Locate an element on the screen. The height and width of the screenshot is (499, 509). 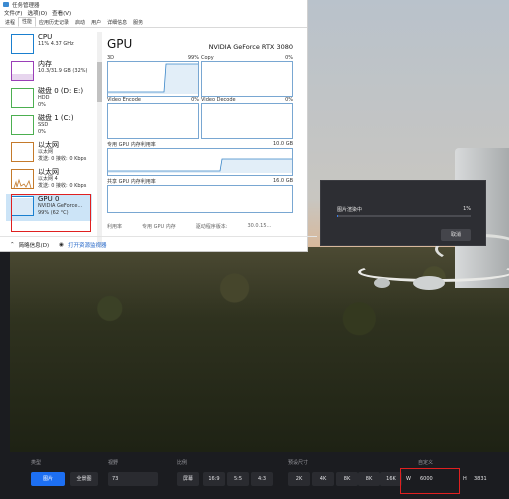
tab-bar: 进程 性能 应用历史记录 启动 用户 详细信息 服务 is located at coordinates (153, 22).